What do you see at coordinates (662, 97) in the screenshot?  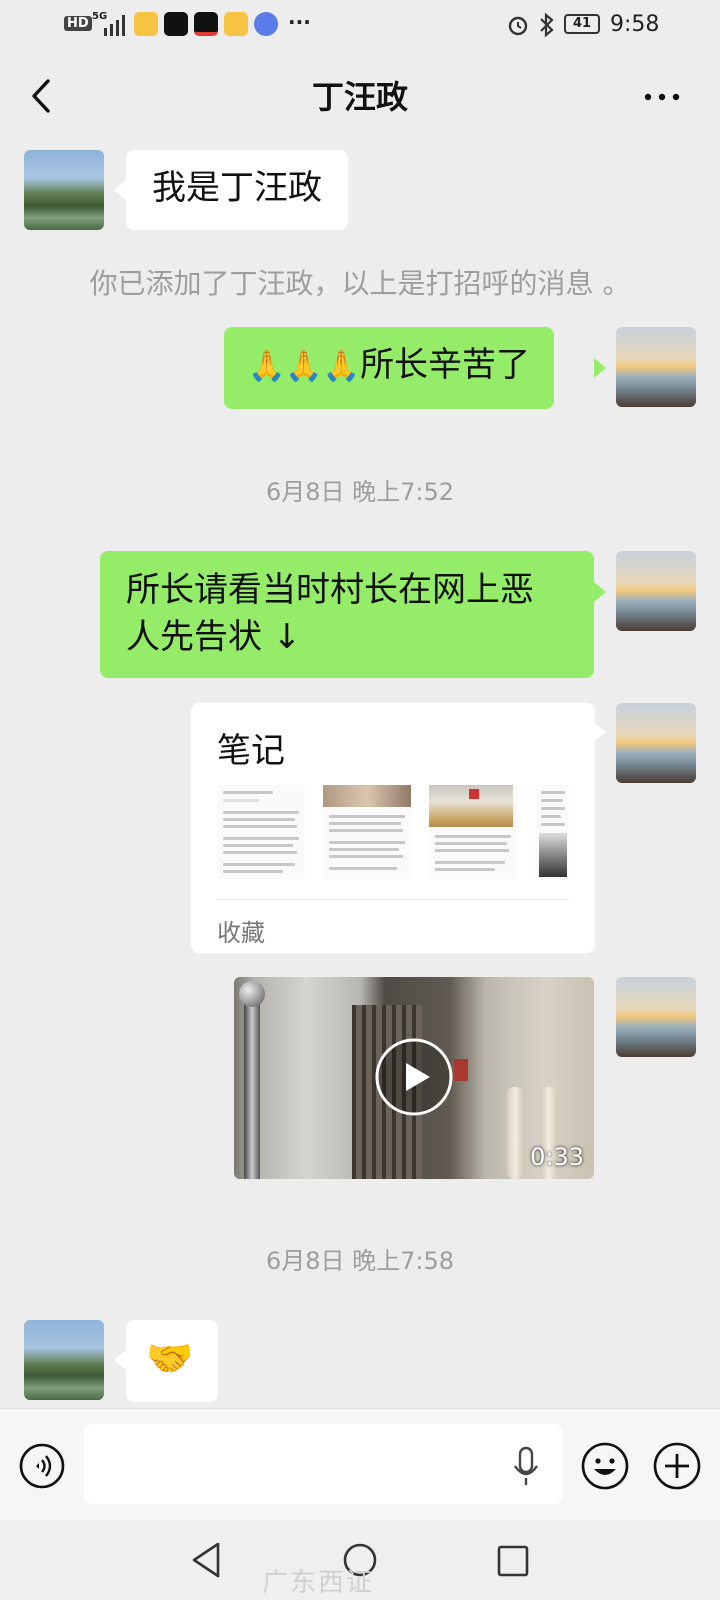 I see `more-dots-icon` at bounding box center [662, 97].